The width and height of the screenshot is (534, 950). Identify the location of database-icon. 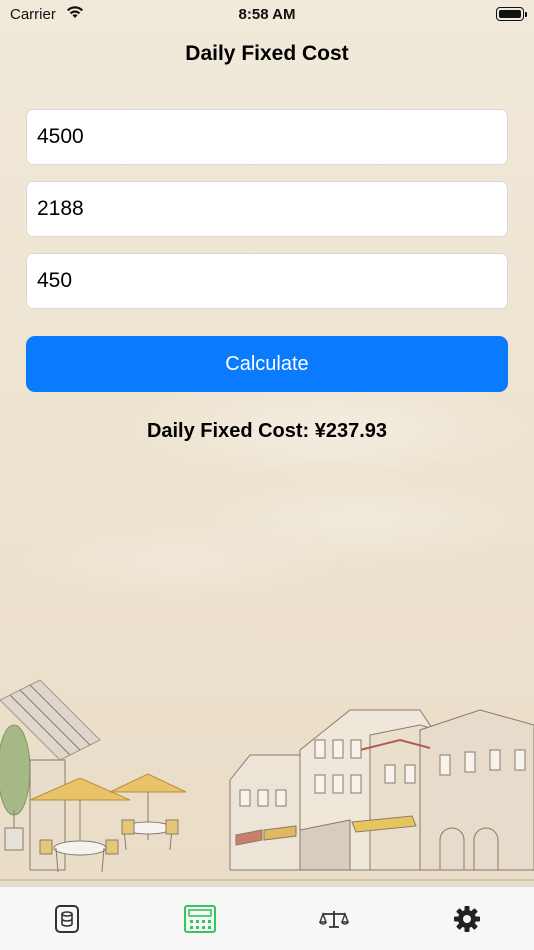
(66, 919).